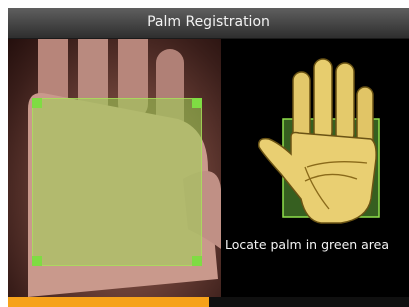 This screenshot has width=409, height=307. I want to click on guide-corner-top-right, so click(197, 103).